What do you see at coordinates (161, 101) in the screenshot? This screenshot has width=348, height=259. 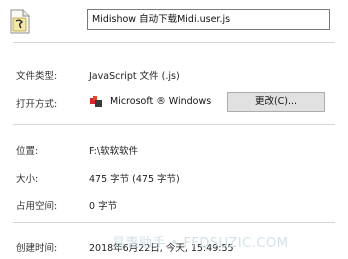 I see `opens-with-app-name: Microsoft ® Windows` at bounding box center [161, 101].